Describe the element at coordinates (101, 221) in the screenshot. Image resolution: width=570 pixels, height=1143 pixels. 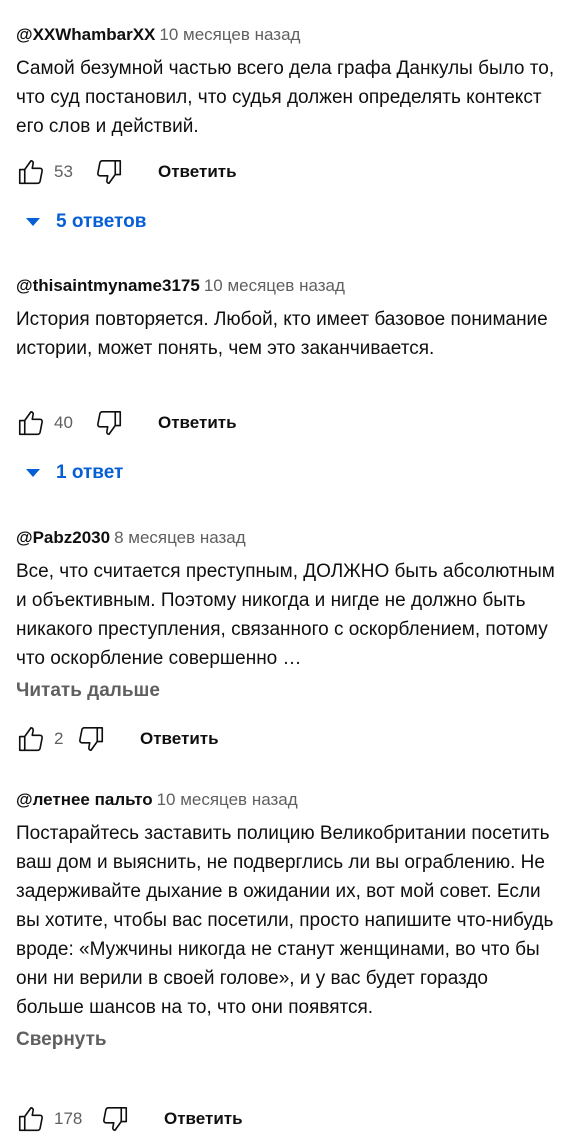
I see `replies-label: 5 ответов` at that location.